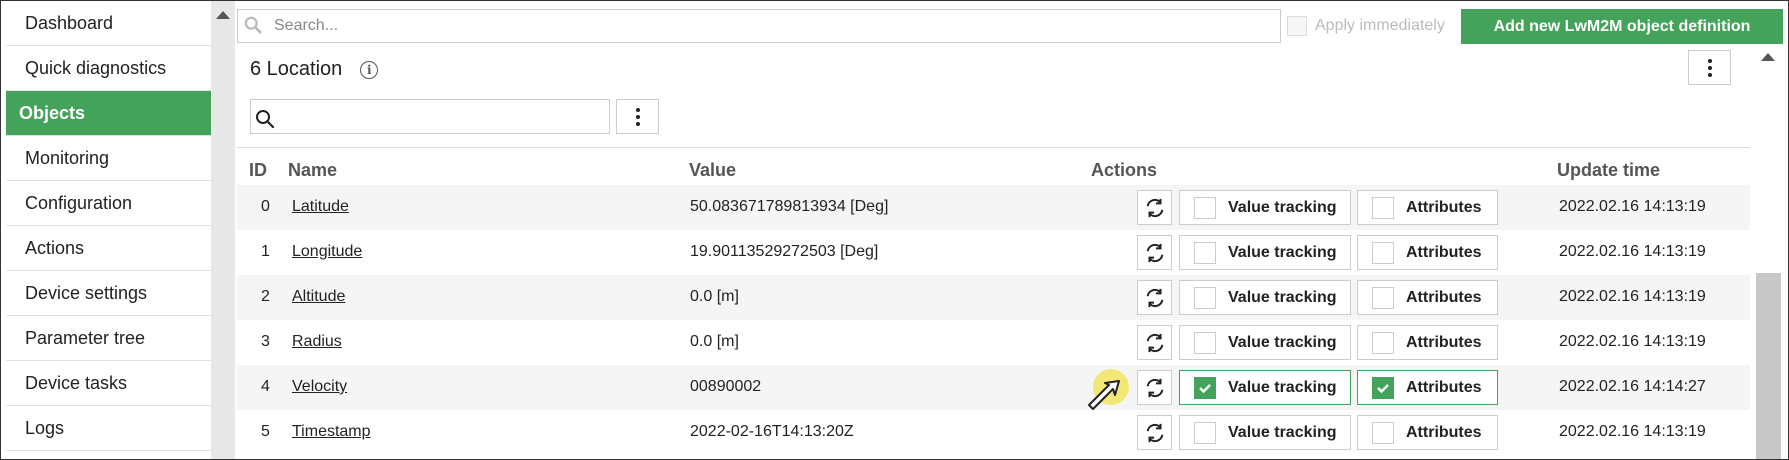 This screenshot has width=1789, height=460. I want to click on sidebar-item-parameter-tree: Parameter tree, so click(108, 338).